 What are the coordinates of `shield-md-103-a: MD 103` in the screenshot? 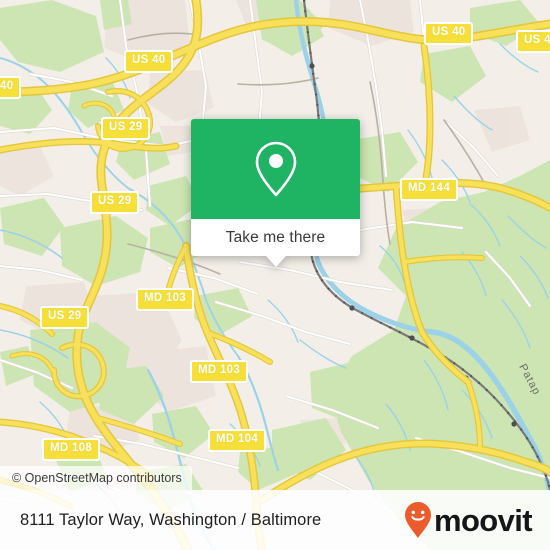 It's located at (165, 299).